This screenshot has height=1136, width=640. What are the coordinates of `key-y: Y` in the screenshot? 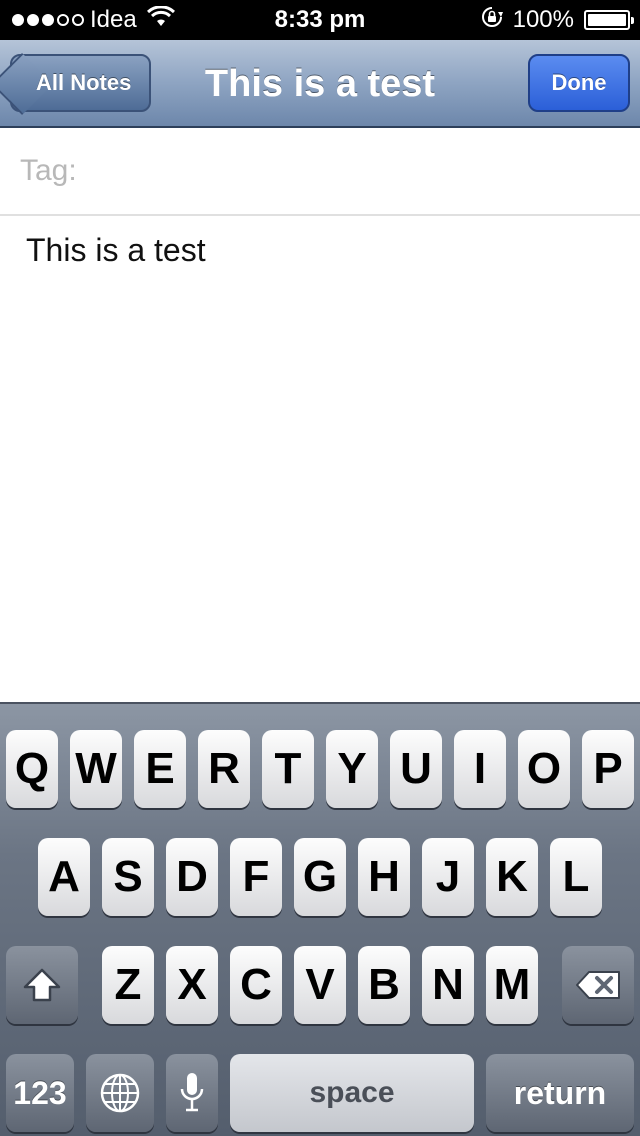 It's located at (352, 769).